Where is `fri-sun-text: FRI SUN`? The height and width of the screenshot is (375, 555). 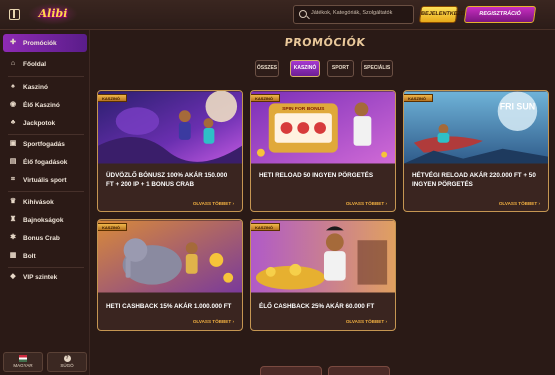
fri-sun-text: FRI SUN is located at coordinates (517, 106).